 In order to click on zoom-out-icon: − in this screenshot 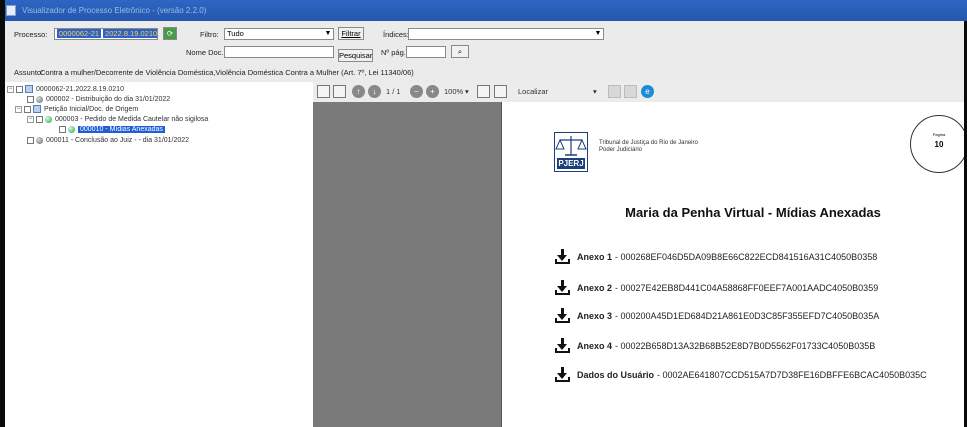, I will do `click(416, 91)`.